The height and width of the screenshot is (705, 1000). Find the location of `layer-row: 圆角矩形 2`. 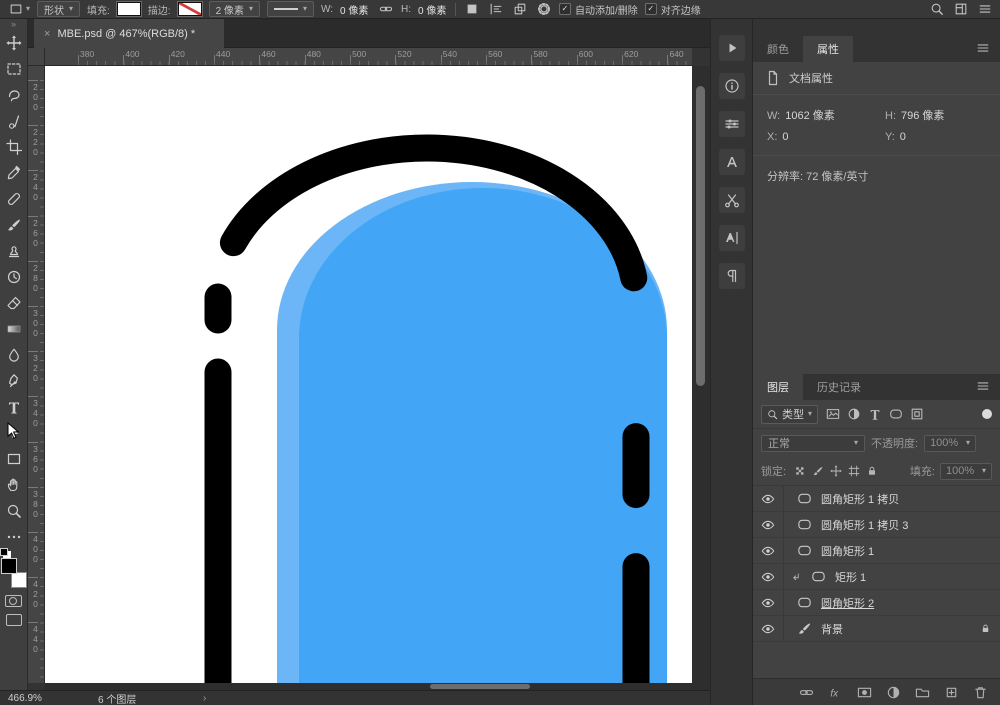

layer-row: 圆角矩形 2 is located at coordinates (876, 603).